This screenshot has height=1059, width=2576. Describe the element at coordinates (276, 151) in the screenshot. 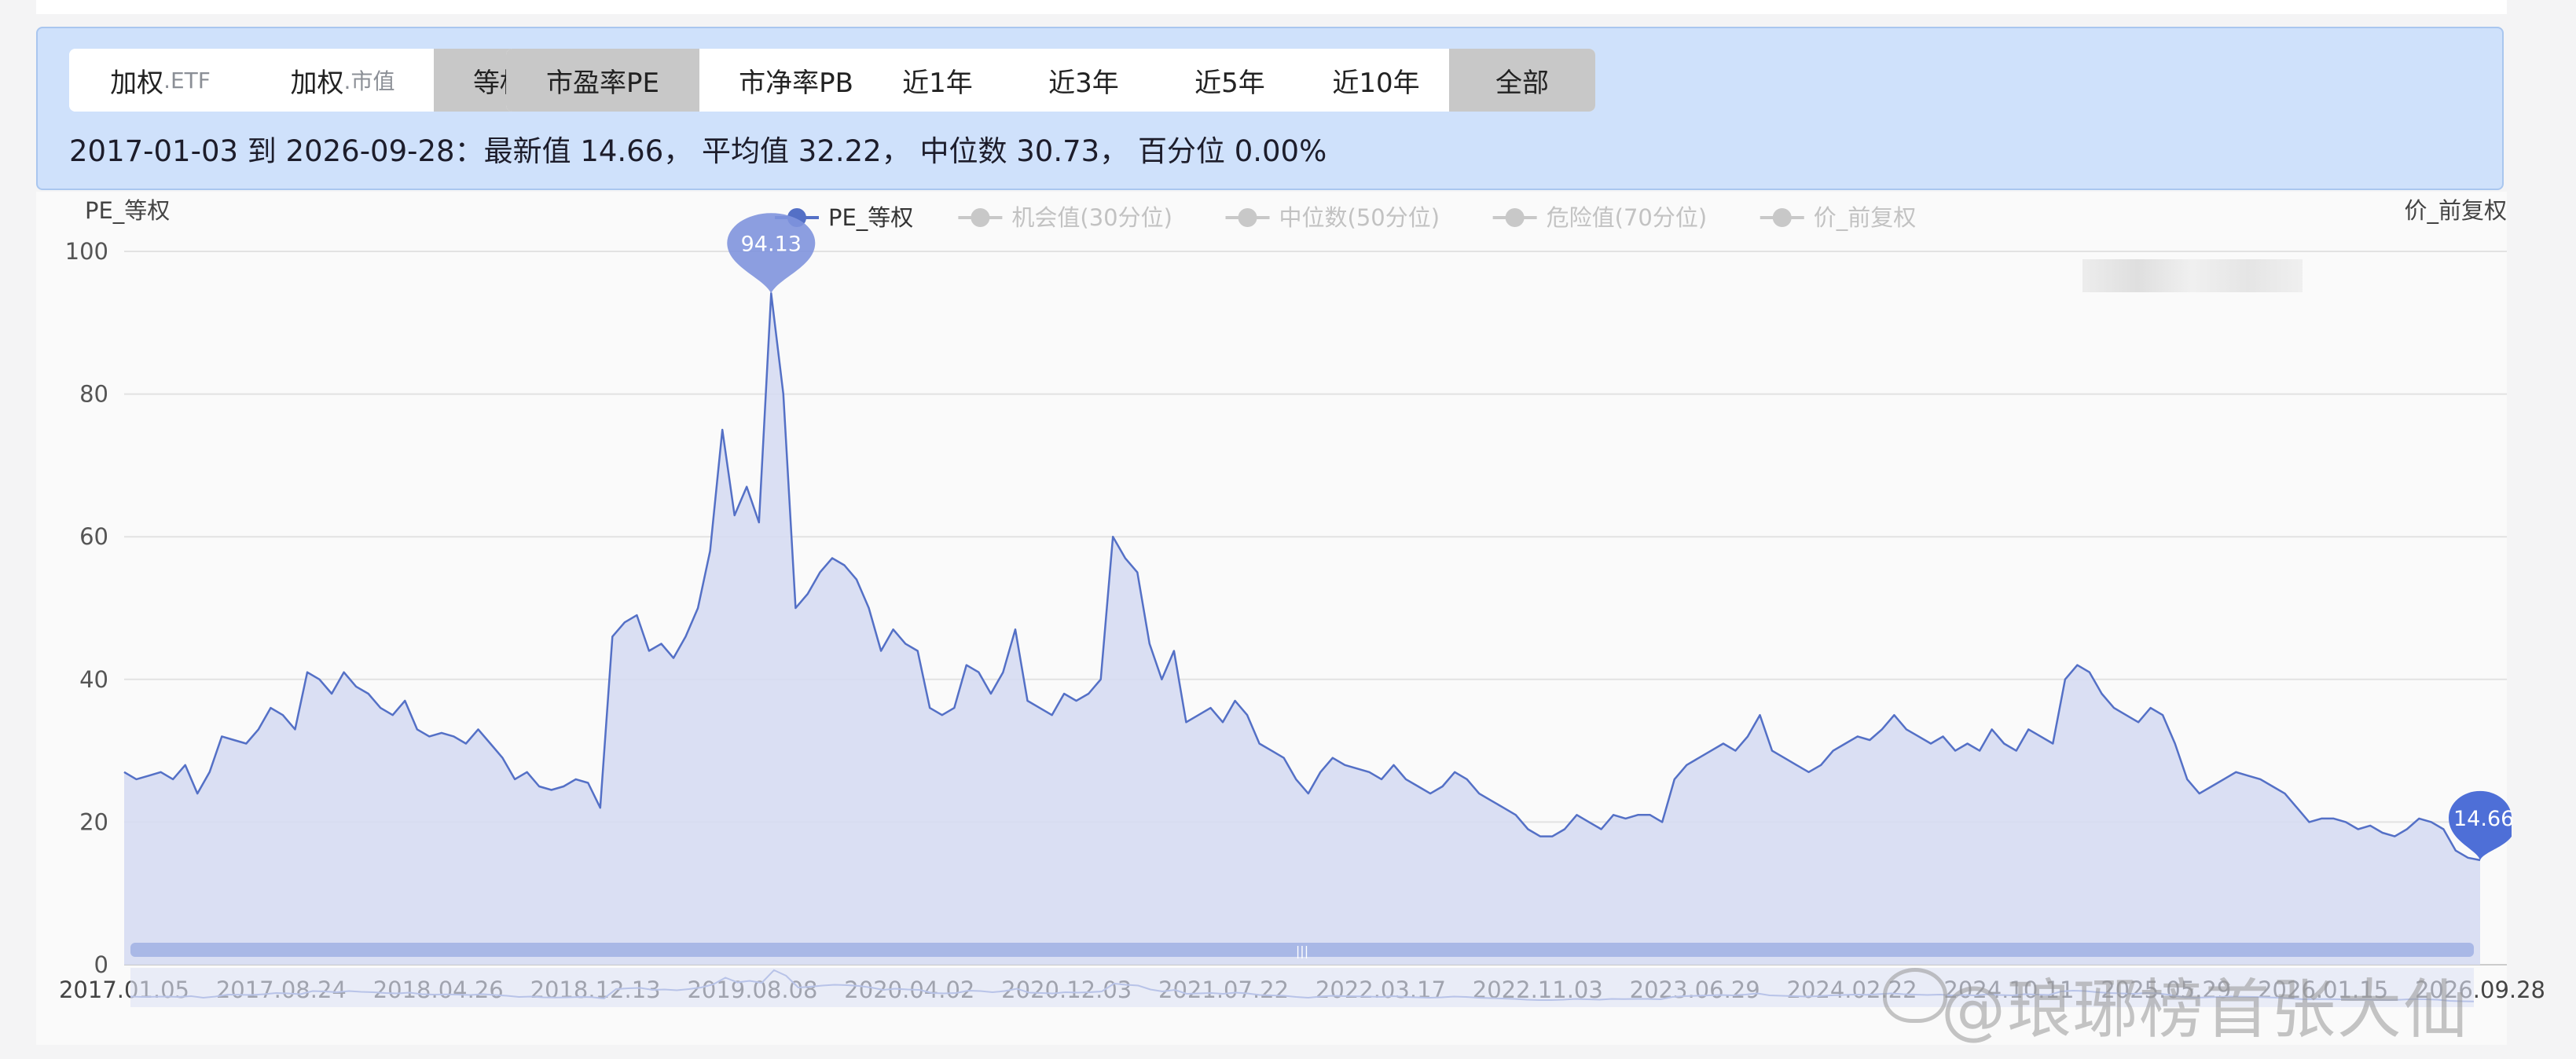

I see `stats-period: 2017-01-03 到 2026-09-28：` at that location.